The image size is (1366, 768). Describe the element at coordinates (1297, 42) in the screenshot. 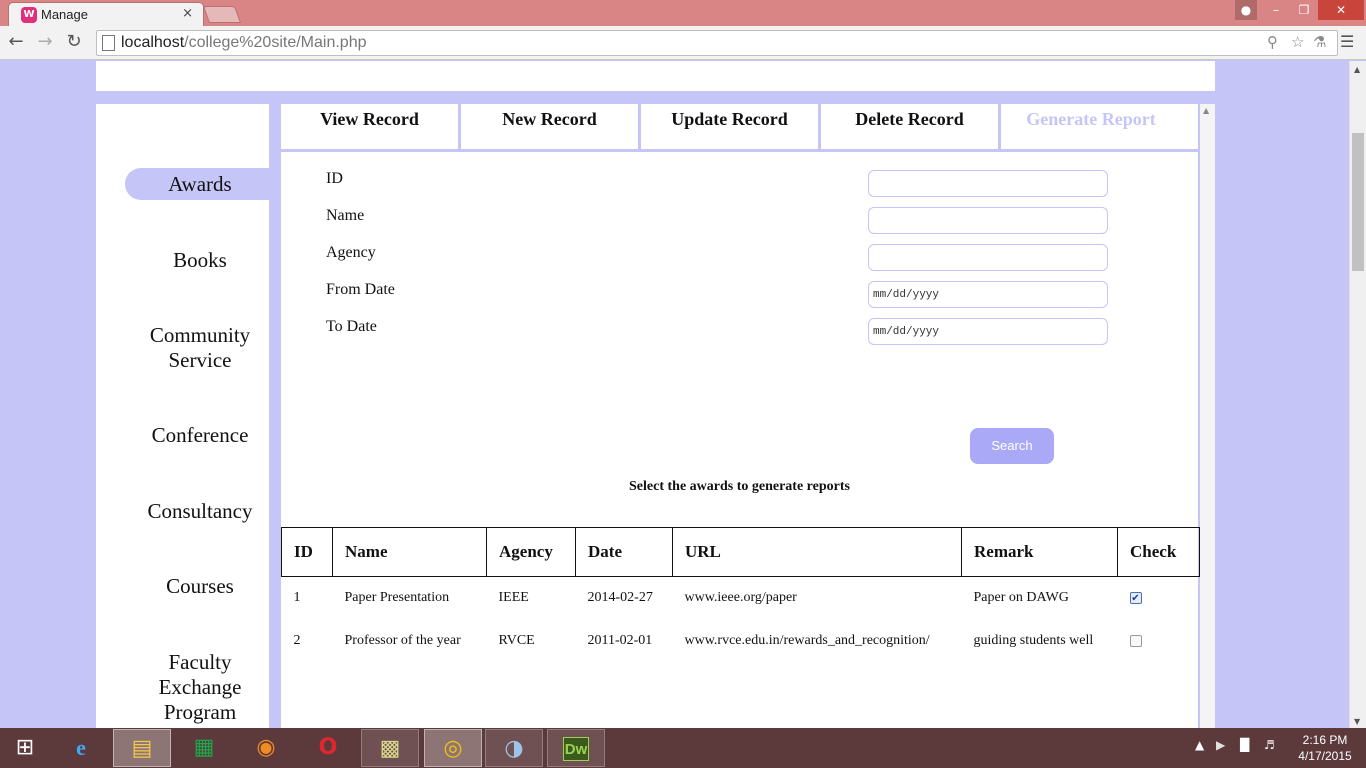

I see `bookmark-star-icon: ☆` at that location.